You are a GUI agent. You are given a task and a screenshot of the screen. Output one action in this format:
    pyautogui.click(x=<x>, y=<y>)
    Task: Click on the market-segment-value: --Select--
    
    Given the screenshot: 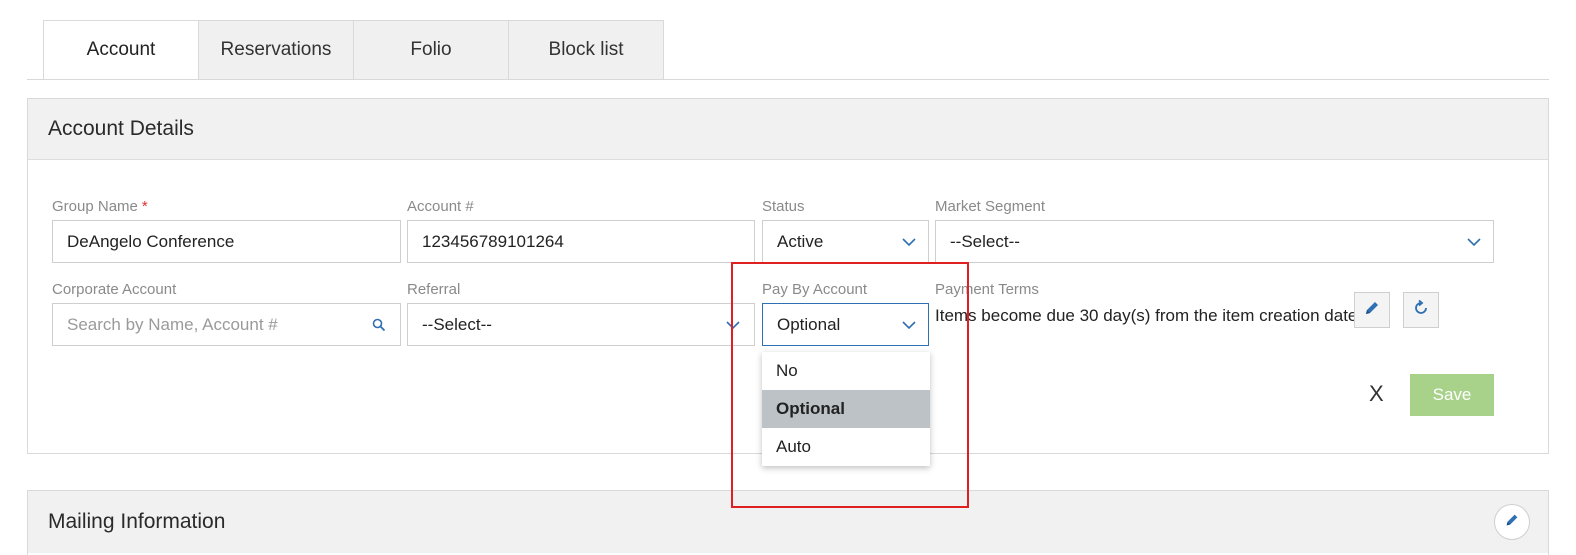 What is the action you would take?
    pyautogui.click(x=985, y=241)
    